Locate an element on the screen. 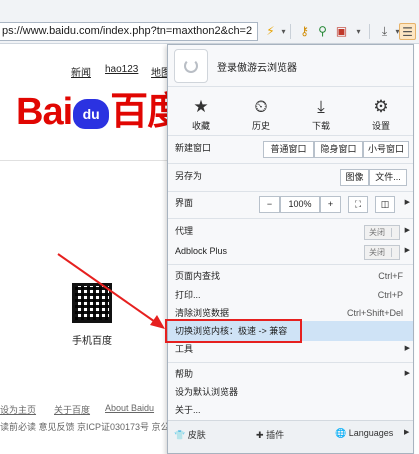 This screenshot has width=419, height=454. nav-link-hao123: hao123 is located at coordinates (121, 69).